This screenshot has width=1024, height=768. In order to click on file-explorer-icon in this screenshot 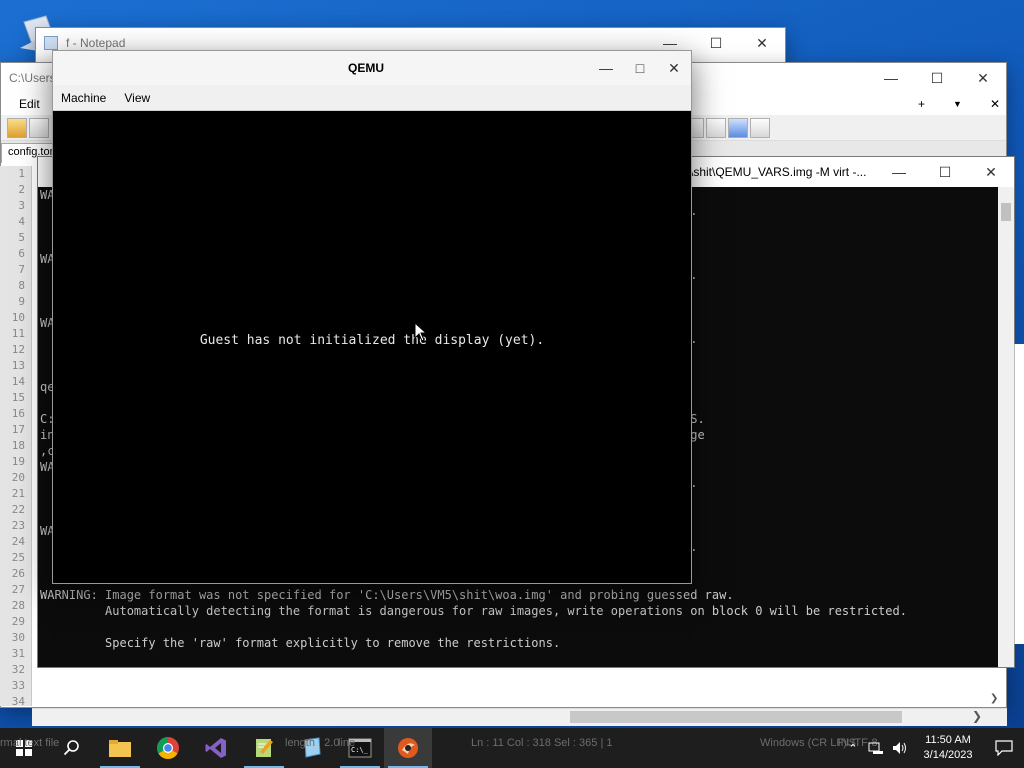, I will do `click(120, 748)`.